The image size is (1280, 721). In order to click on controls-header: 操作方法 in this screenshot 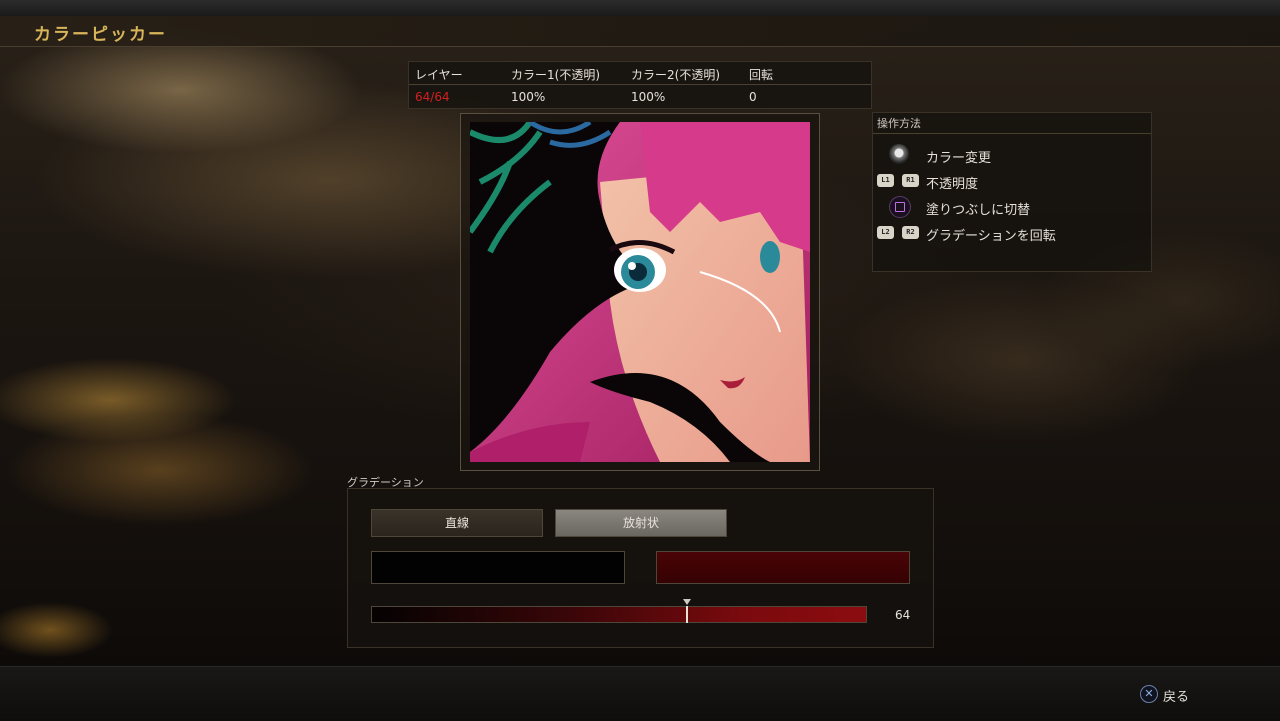, I will do `click(1012, 123)`.